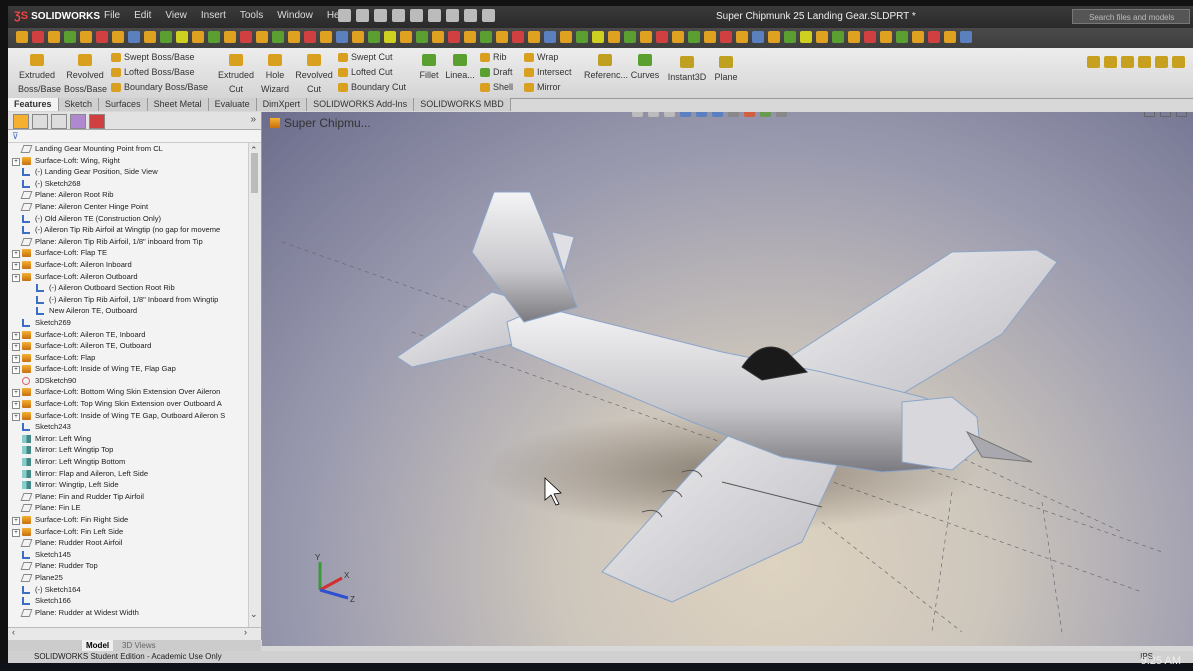  I want to click on tree-item: Plane: Rudder Top, so click(128, 566).